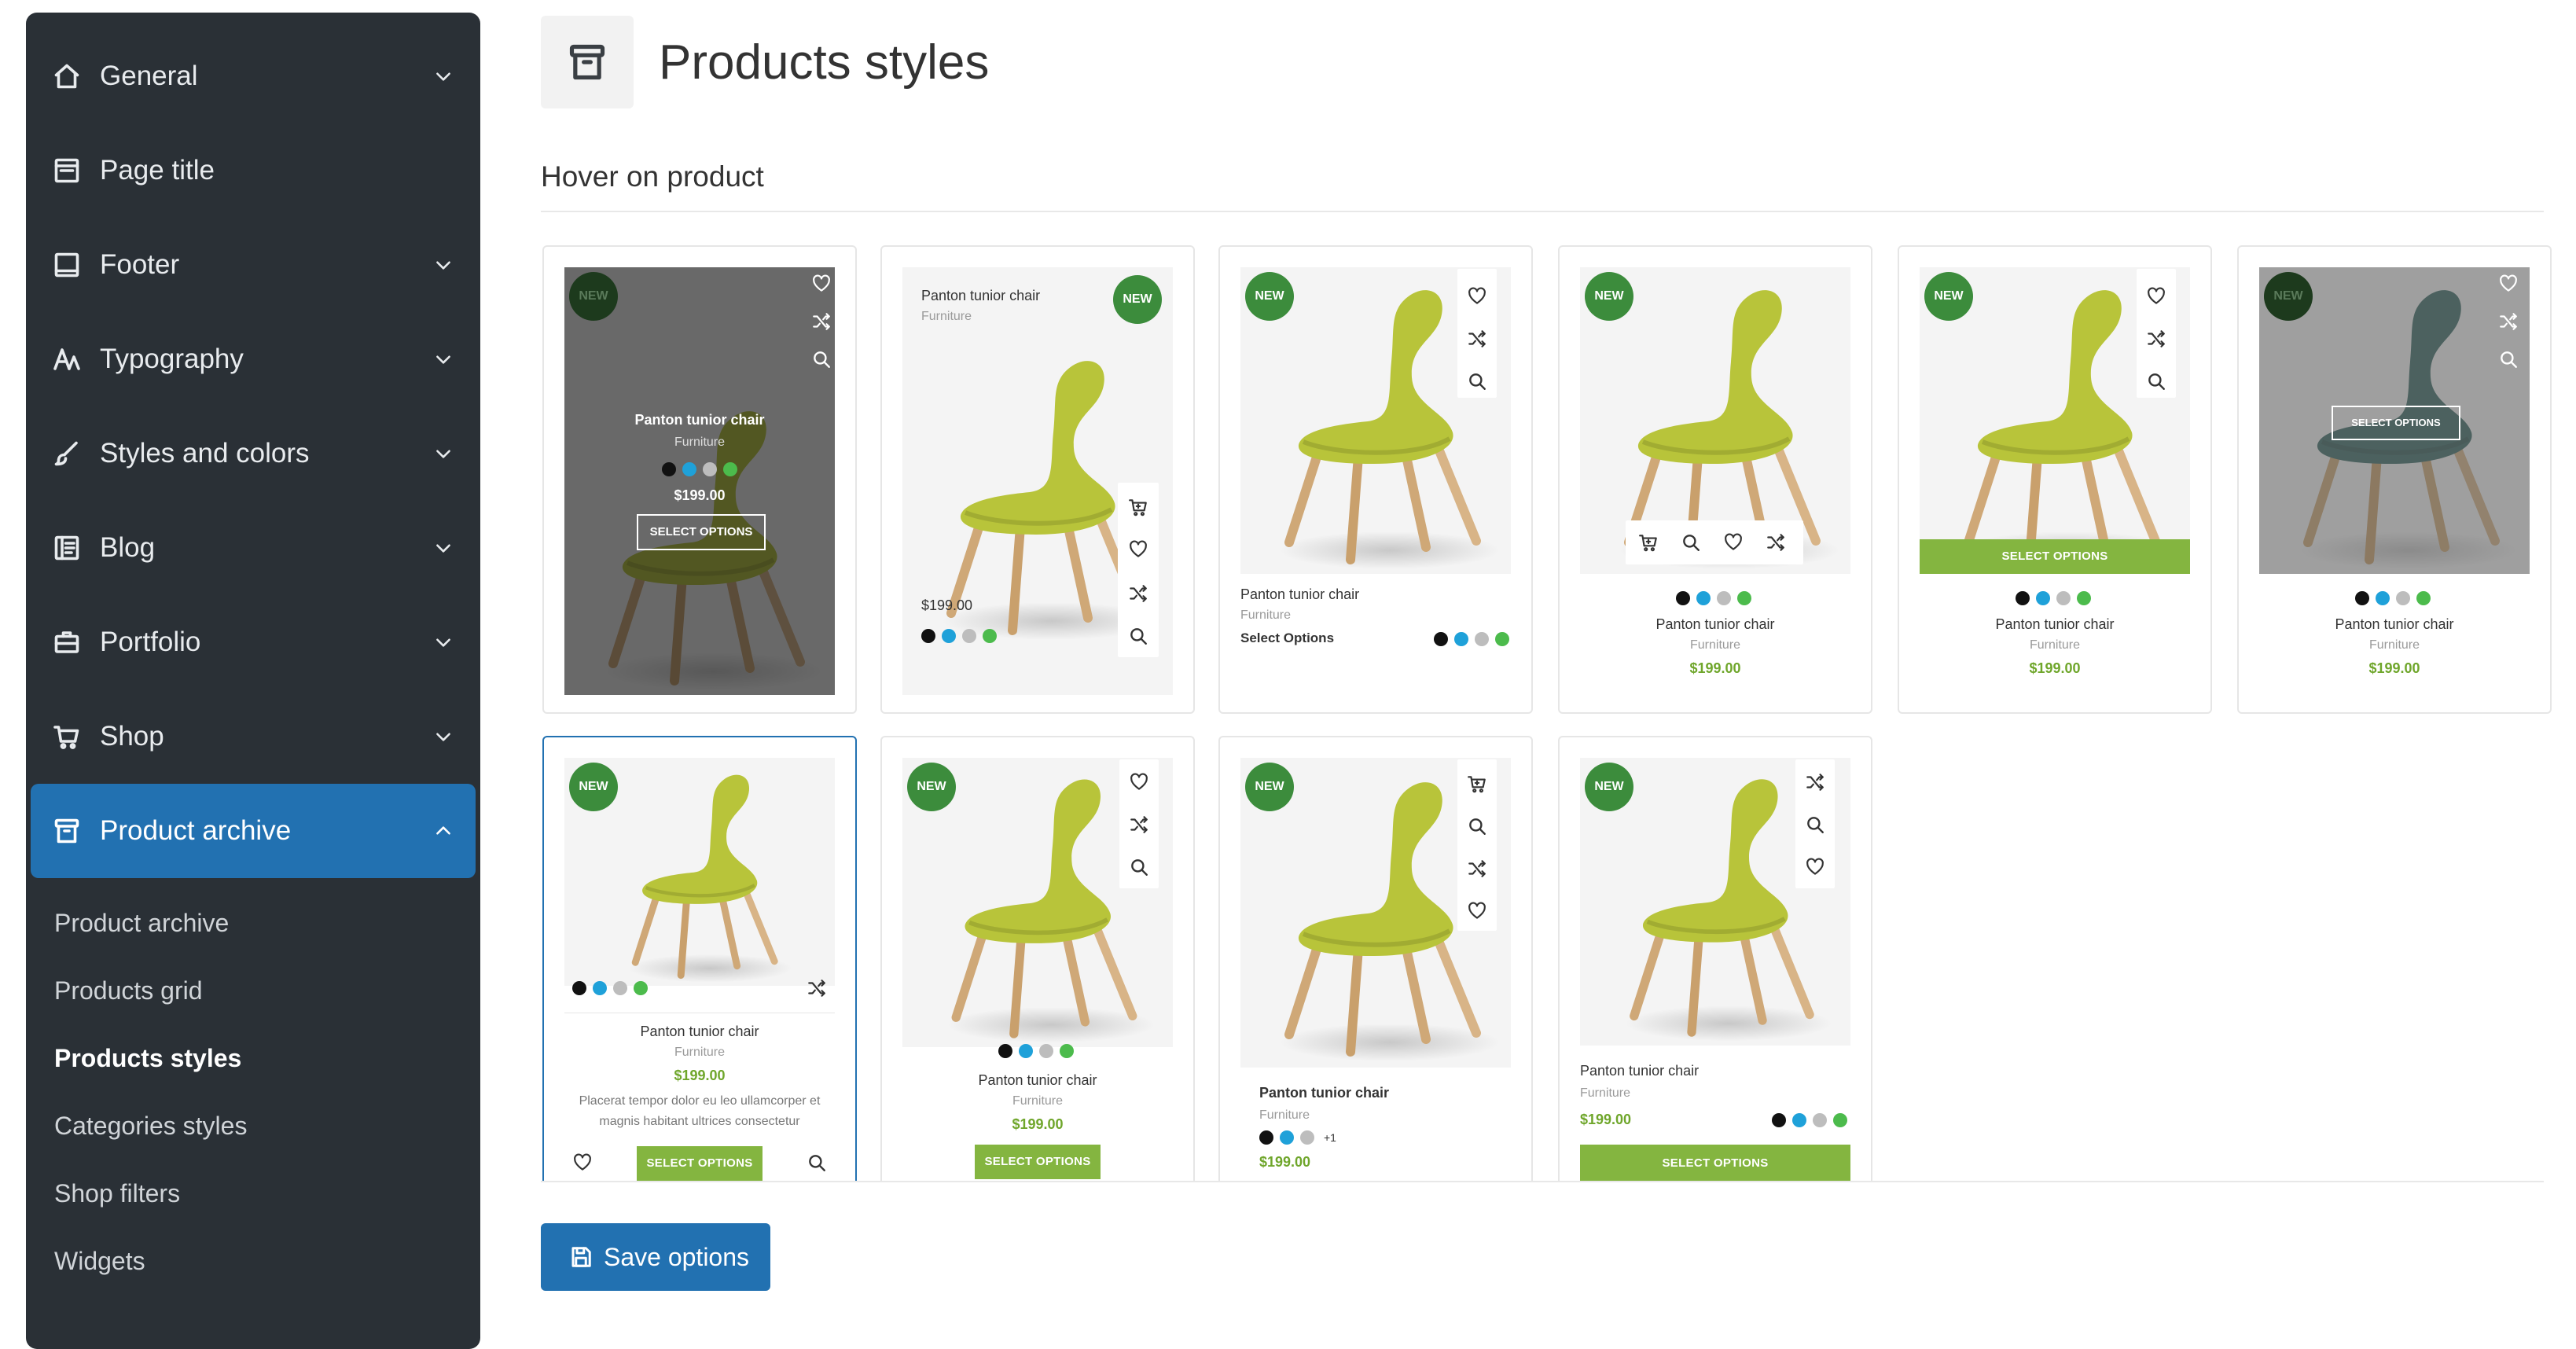 The width and height of the screenshot is (2576, 1349). Describe the element at coordinates (1330, 1137) in the screenshot. I see `more-colors-count: +1` at that location.